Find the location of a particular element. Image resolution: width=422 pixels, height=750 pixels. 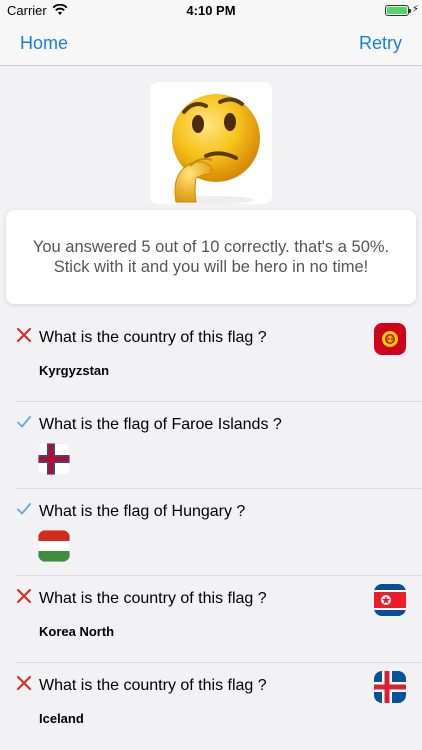

list-item: What is the flag of Hungary ? is located at coordinates (219, 532).